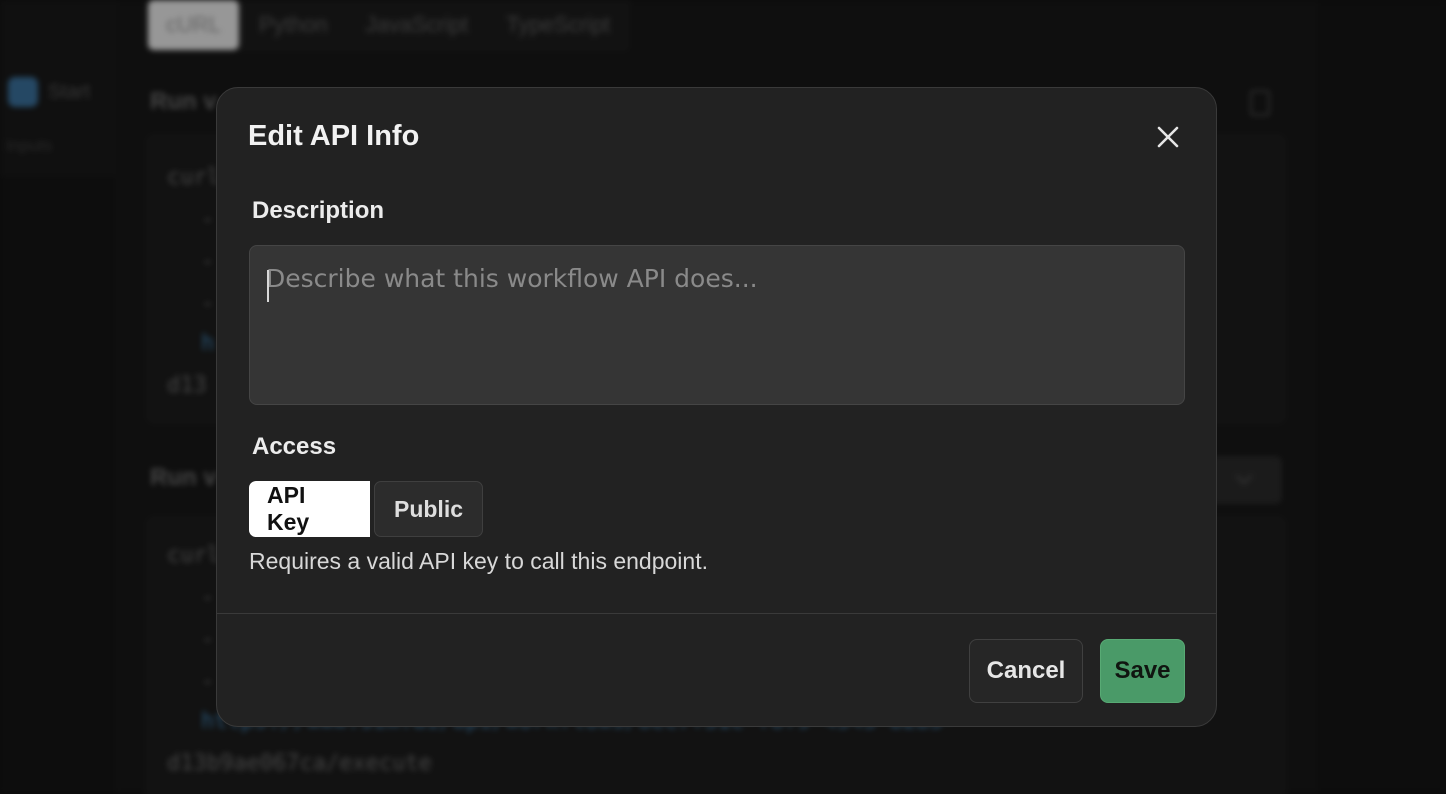 The height and width of the screenshot is (794, 1446). Describe the element at coordinates (309, 509) in the screenshot. I see `access-option-api-key: API Key` at that location.